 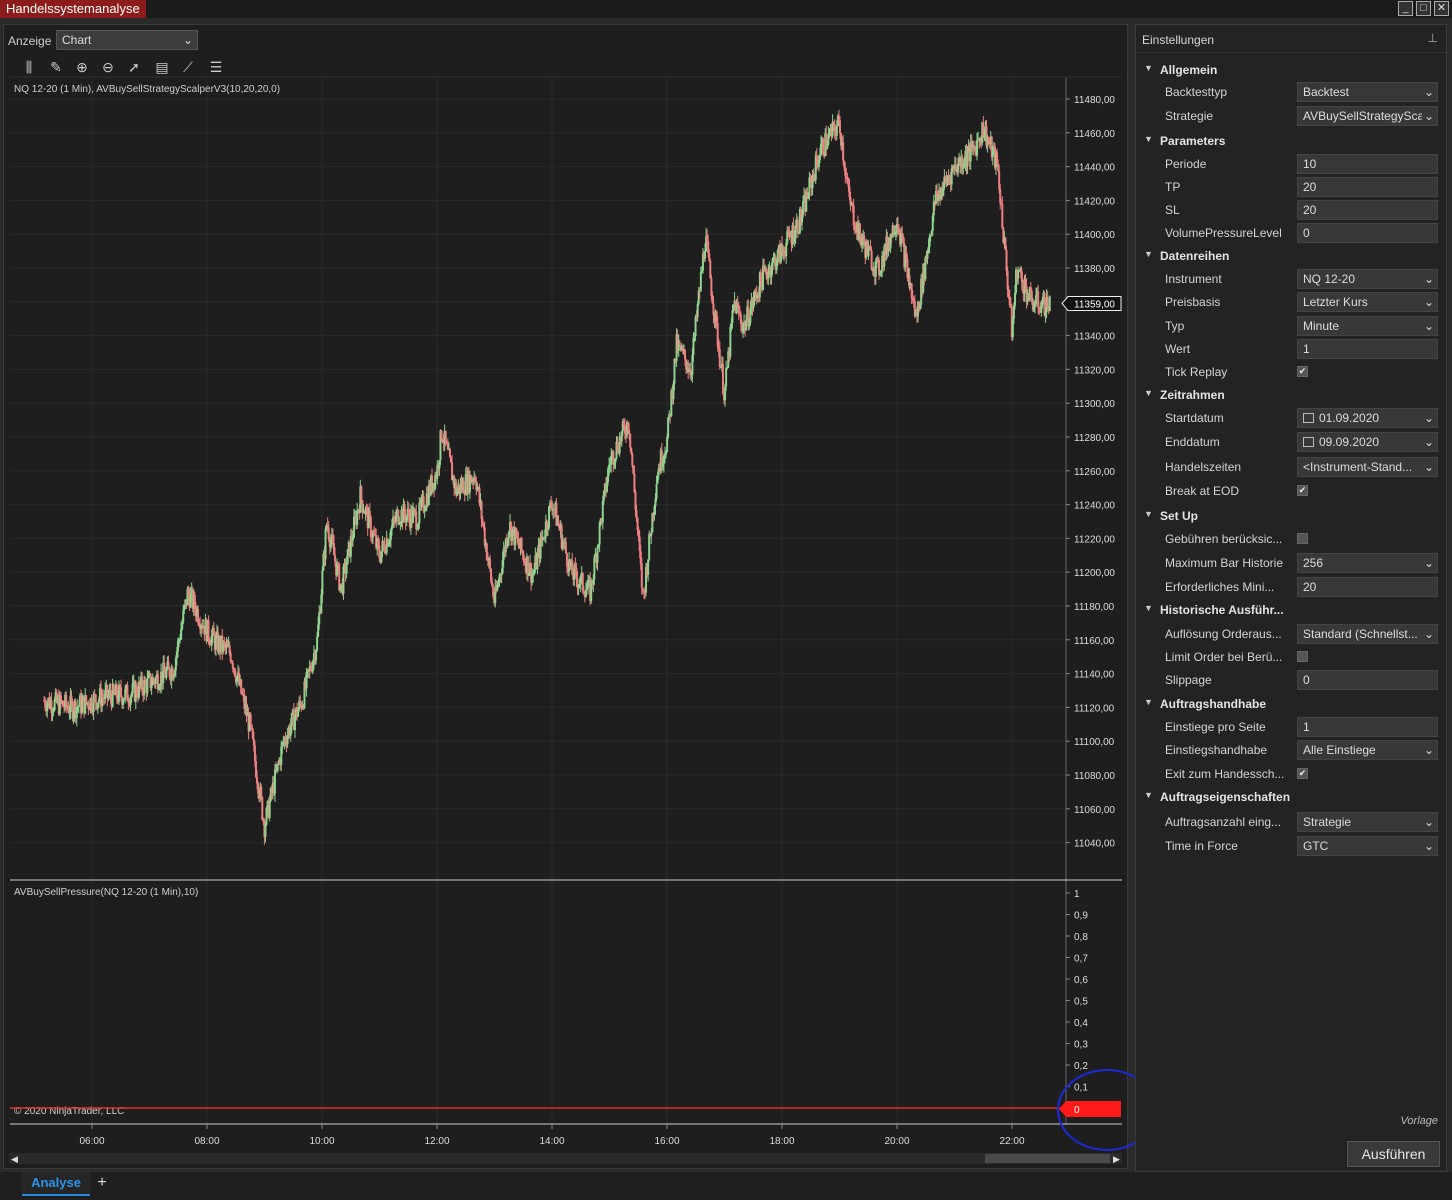 What do you see at coordinates (1339, 750) in the screenshot?
I see `field-value: Alle Einstiege` at bounding box center [1339, 750].